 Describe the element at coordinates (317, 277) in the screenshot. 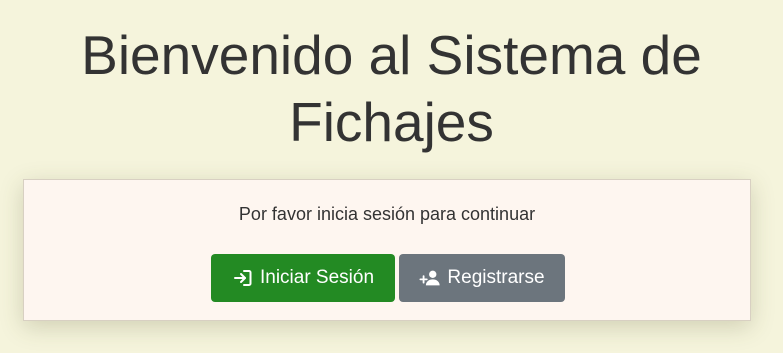

I see `login-button-label: Iniciar Sesión` at that location.